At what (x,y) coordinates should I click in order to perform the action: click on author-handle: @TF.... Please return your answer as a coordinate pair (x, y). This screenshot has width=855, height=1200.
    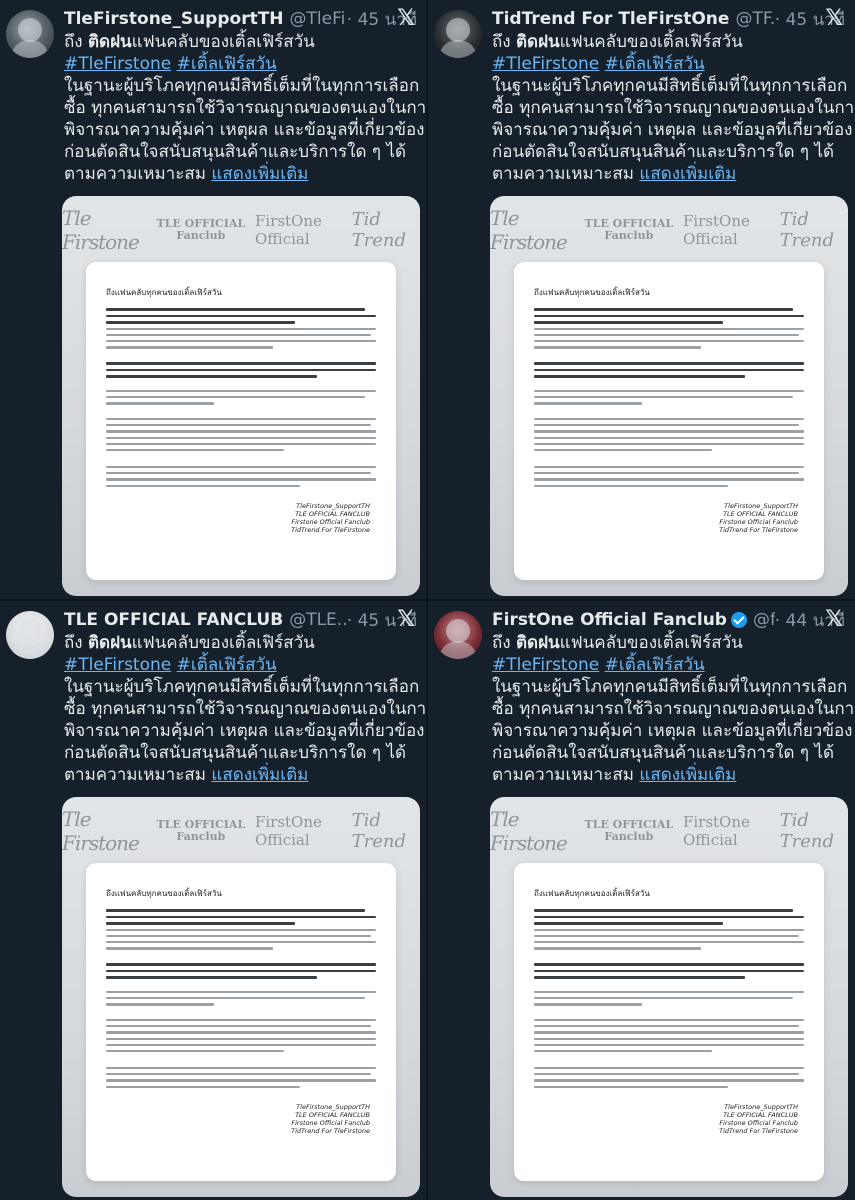
    Looking at the image, I should click on (754, 19).